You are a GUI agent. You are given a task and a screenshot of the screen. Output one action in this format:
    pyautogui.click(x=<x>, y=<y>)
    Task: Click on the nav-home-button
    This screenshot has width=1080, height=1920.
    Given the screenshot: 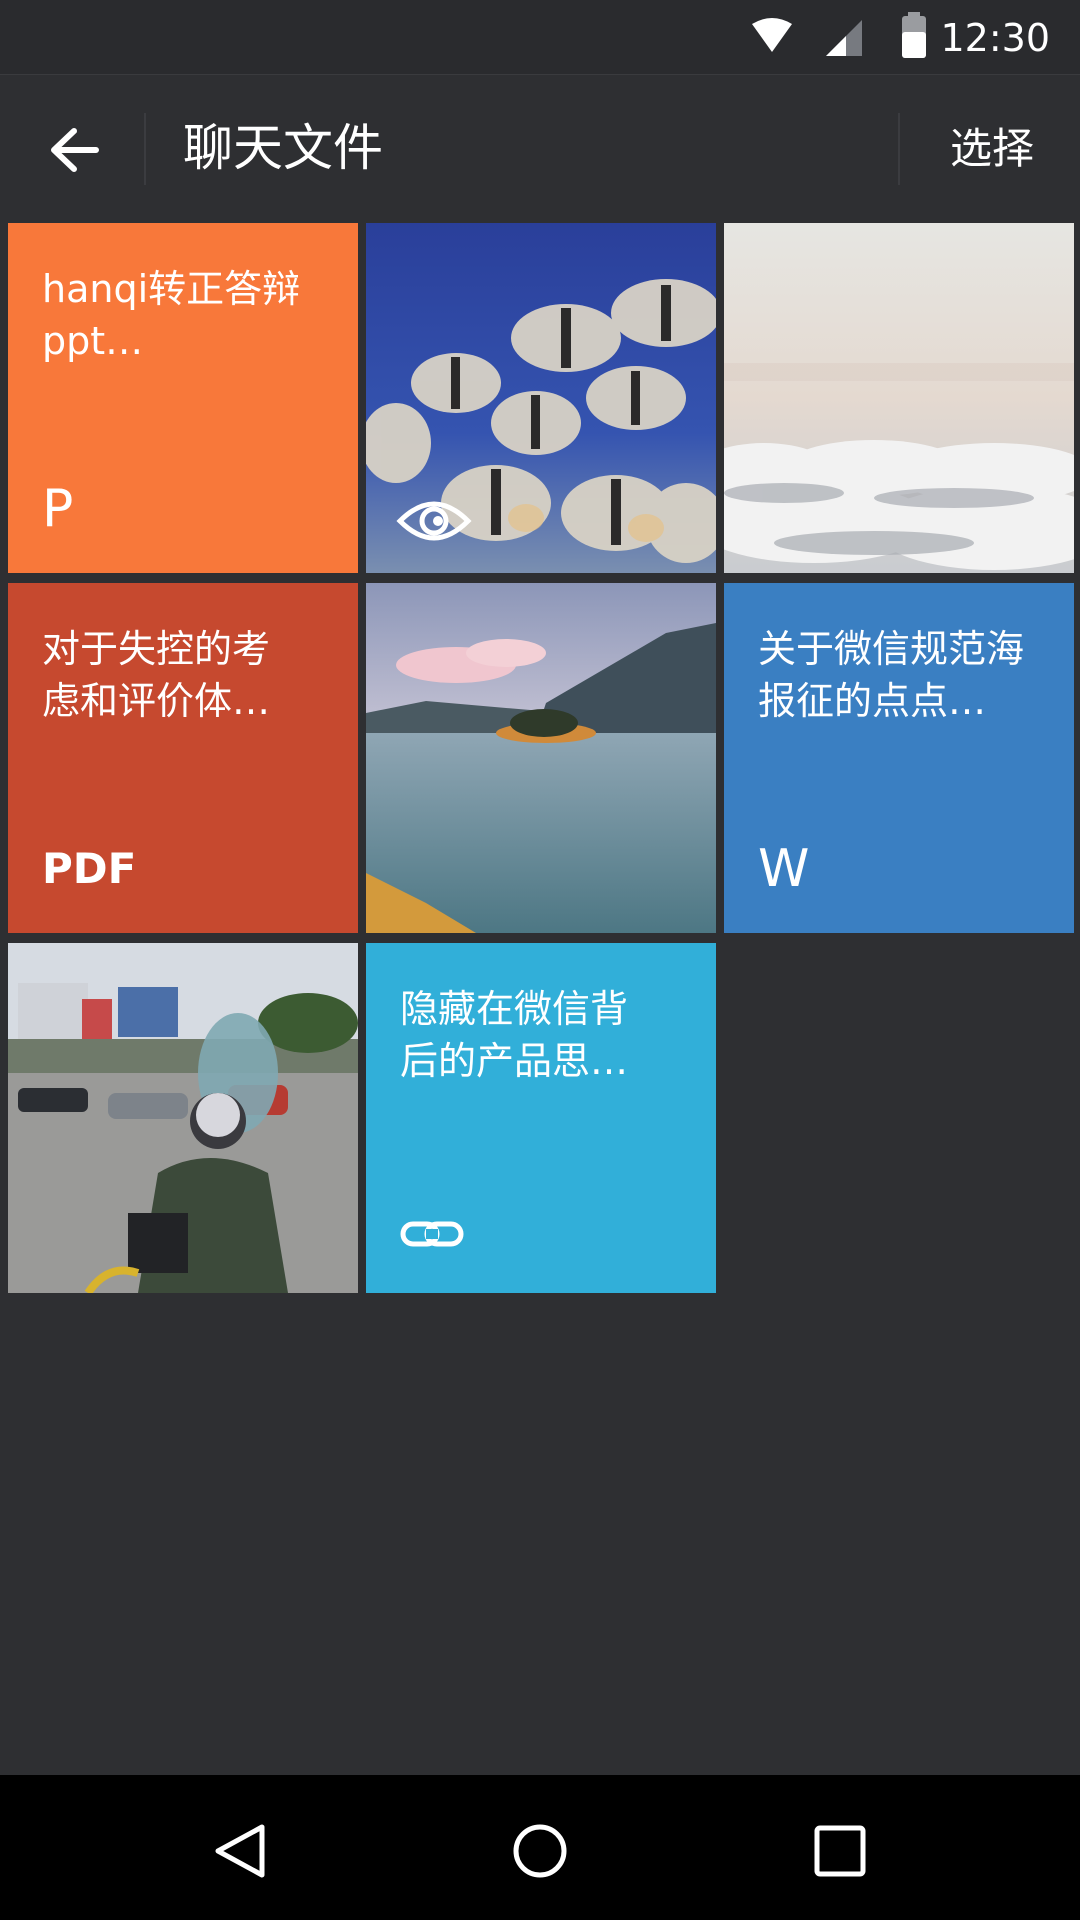 What is the action you would take?
    pyautogui.click(x=540, y=1851)
    